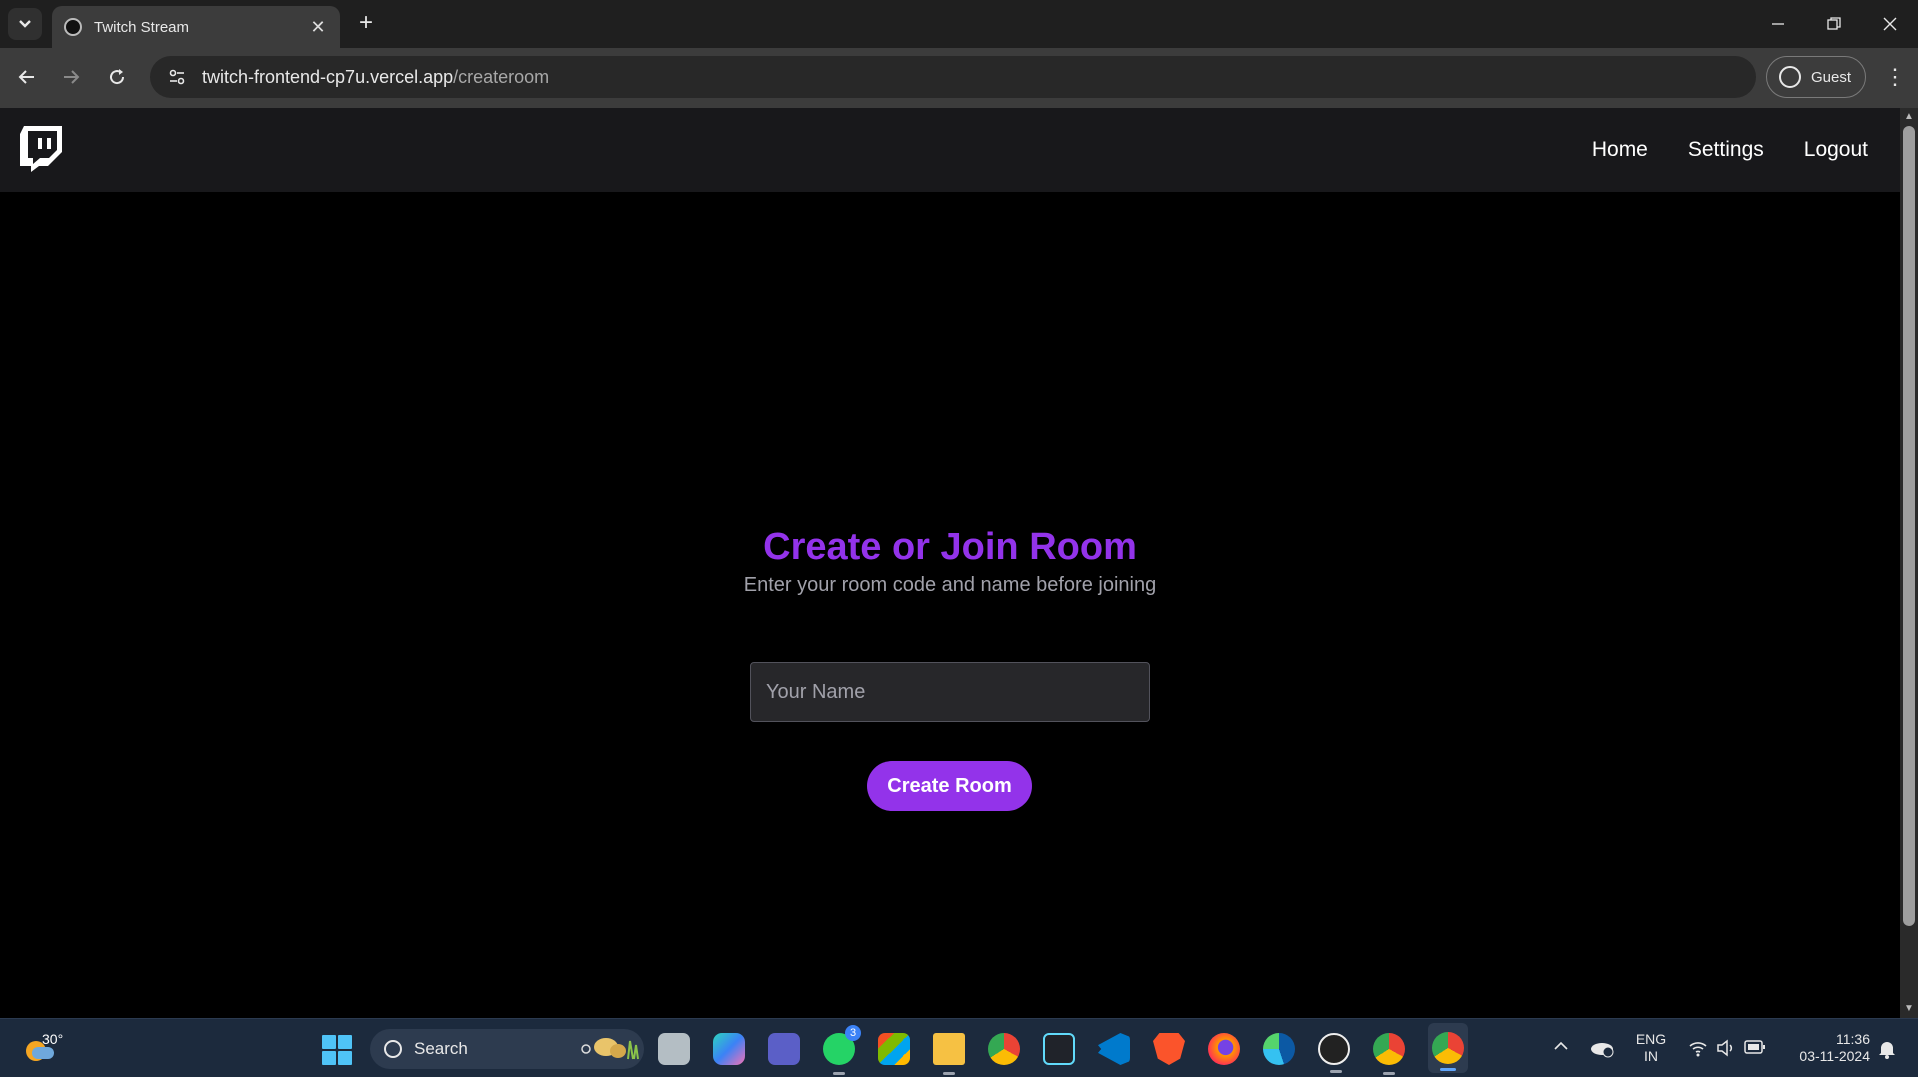  I want to click on notification-bell-icon, so click(1887, 1049).